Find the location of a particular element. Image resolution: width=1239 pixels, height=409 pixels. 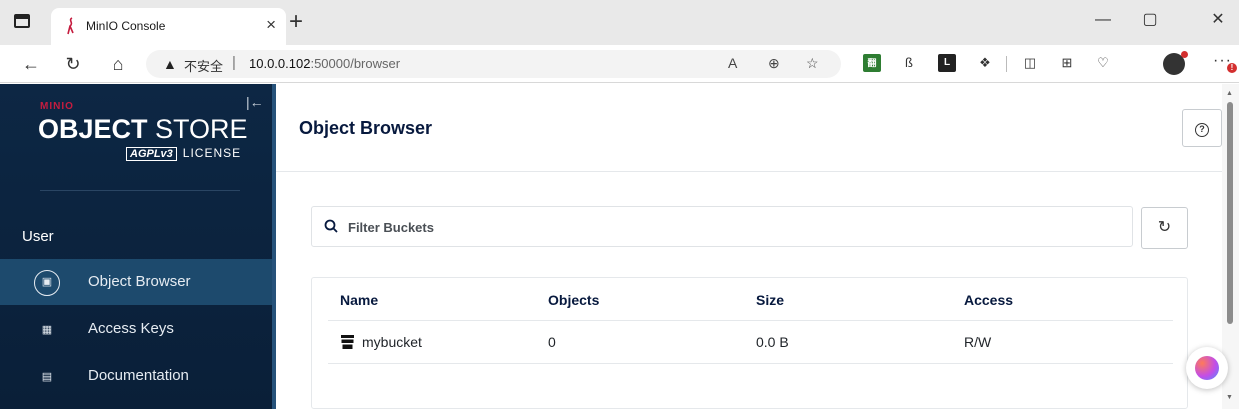

sidebar-item-documentation: ▤ Documentation is located at coordinates (136, 376).